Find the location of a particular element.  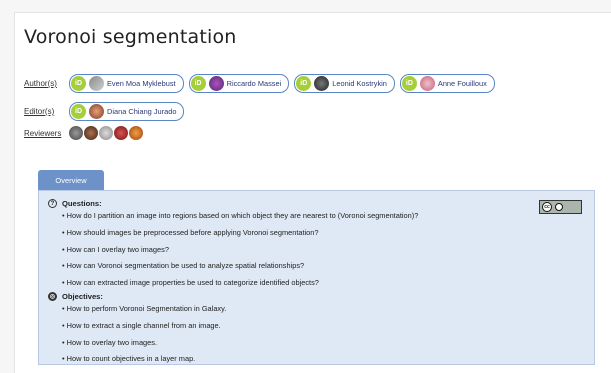

tab-overview: Overview is located at coordinates (71, 180).